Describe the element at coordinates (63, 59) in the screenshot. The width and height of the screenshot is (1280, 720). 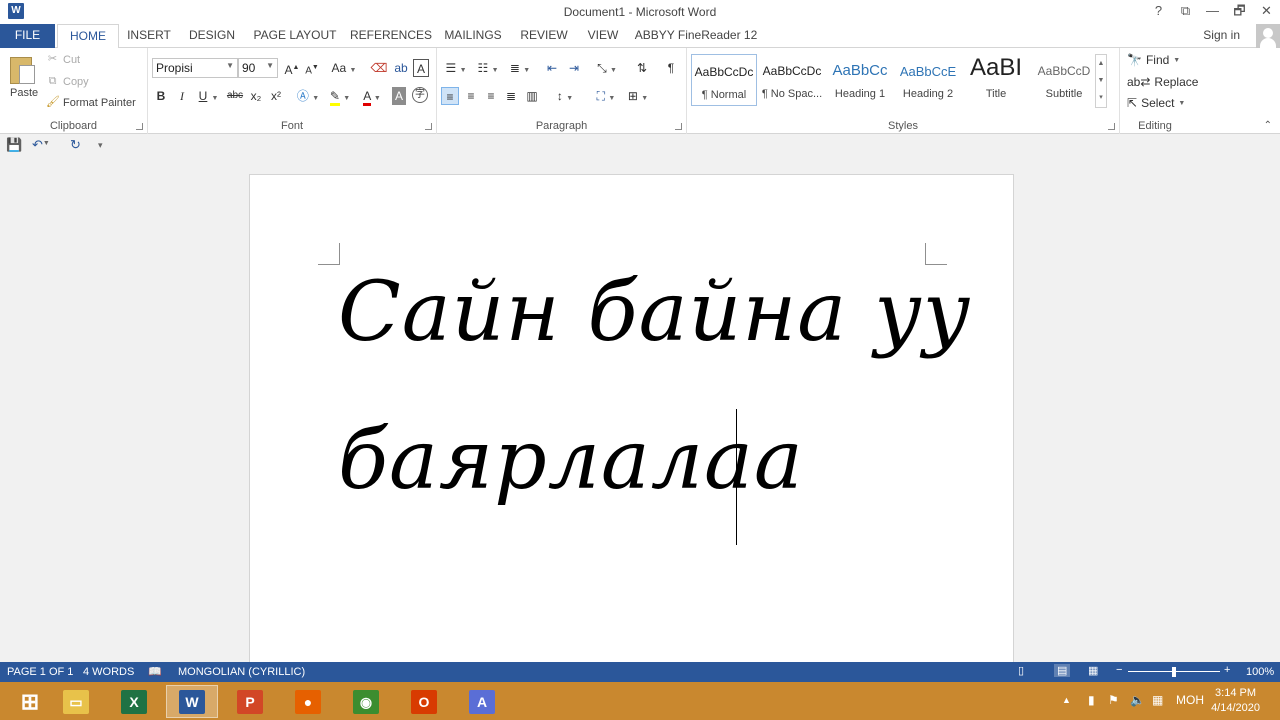
I see `cut-button: ✂ Cut` at that location.